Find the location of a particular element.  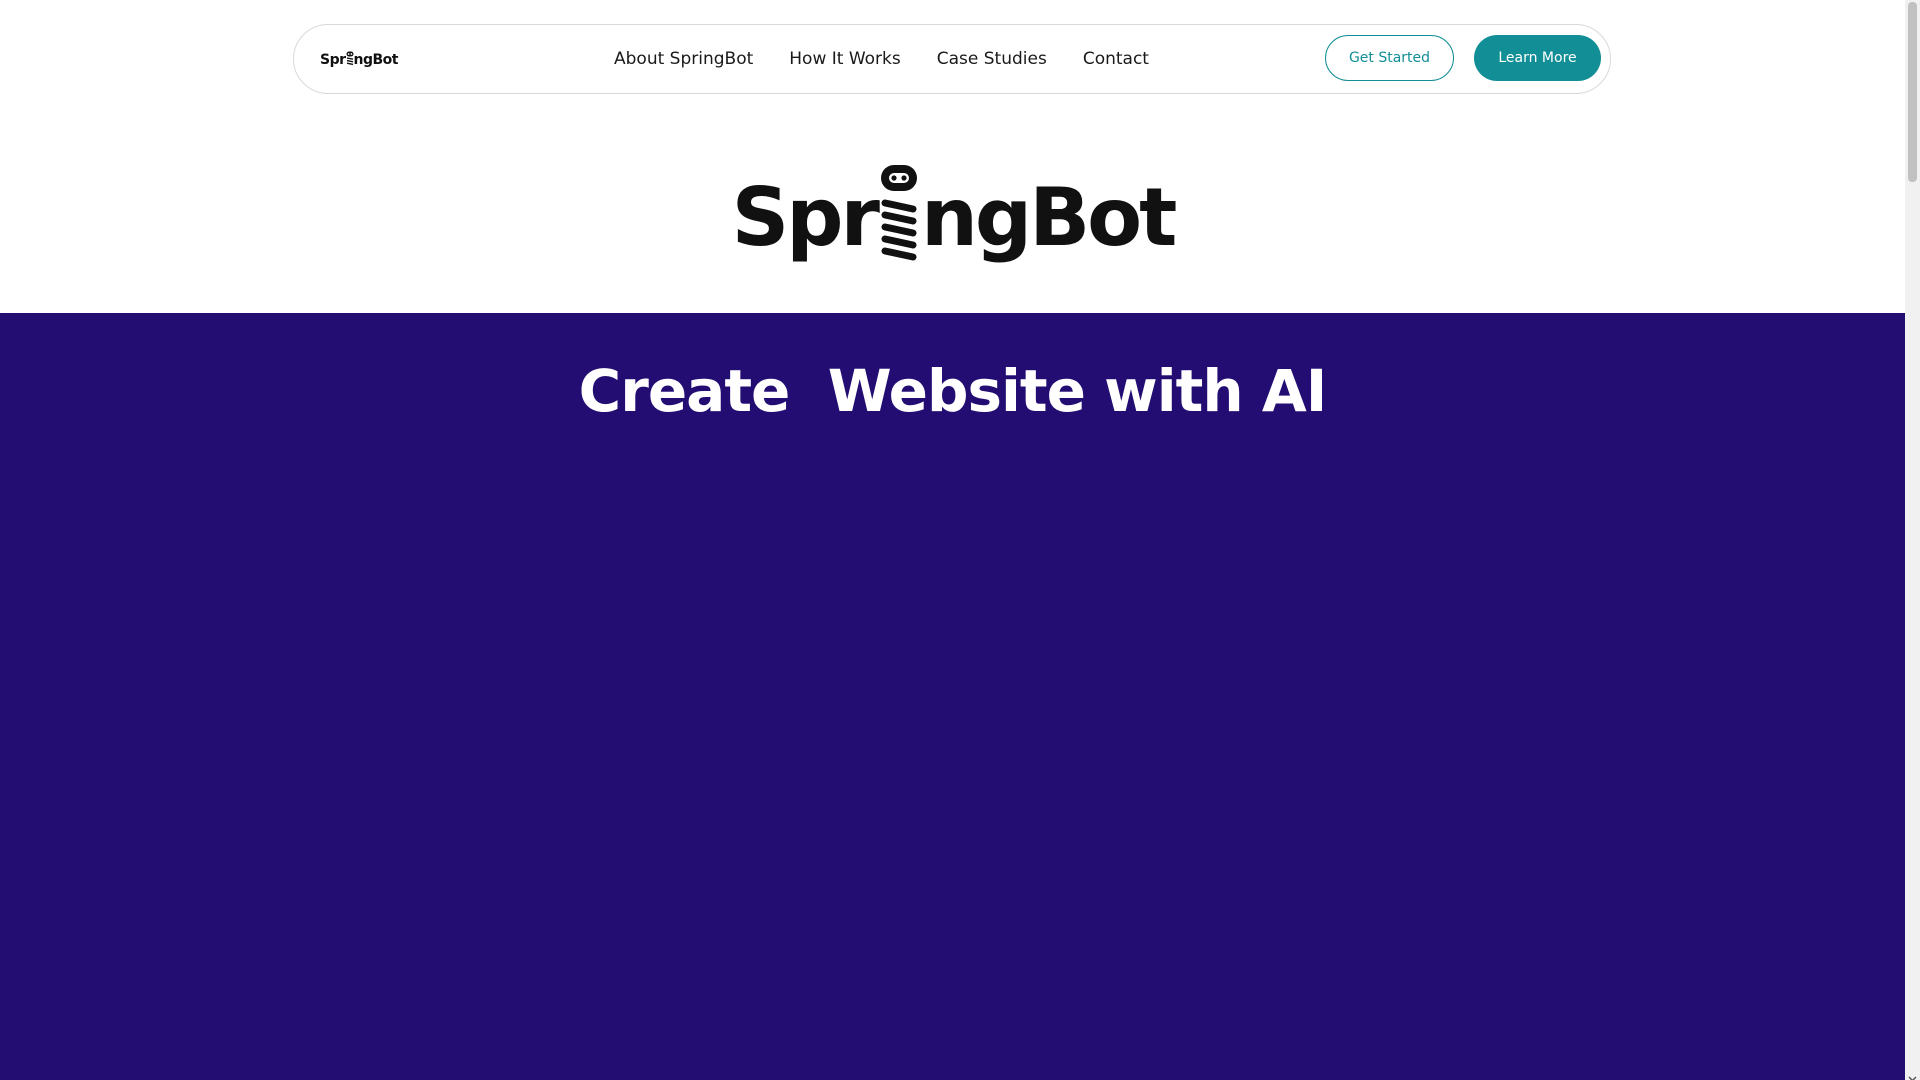

logo-text-prefix: Spr is located at coordinates (333, 60).